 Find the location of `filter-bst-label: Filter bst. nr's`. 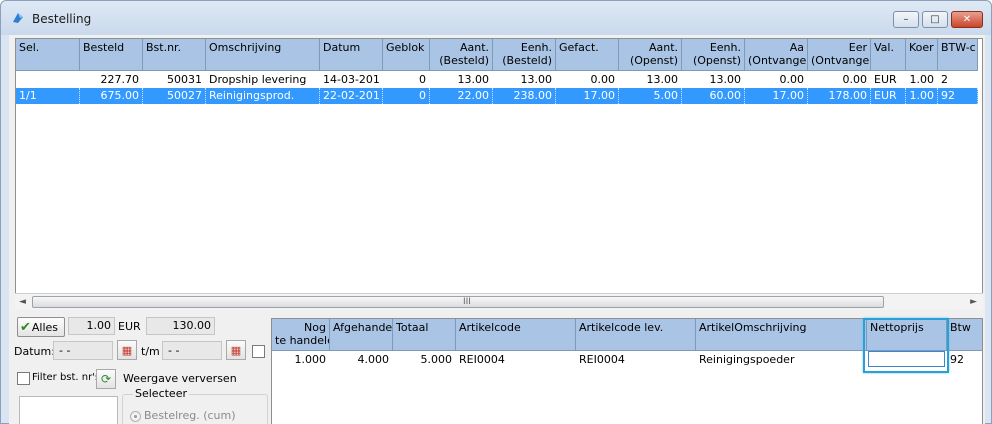

filter-bst-label: Filter bst. nr's is located at coordinates (66, 377).